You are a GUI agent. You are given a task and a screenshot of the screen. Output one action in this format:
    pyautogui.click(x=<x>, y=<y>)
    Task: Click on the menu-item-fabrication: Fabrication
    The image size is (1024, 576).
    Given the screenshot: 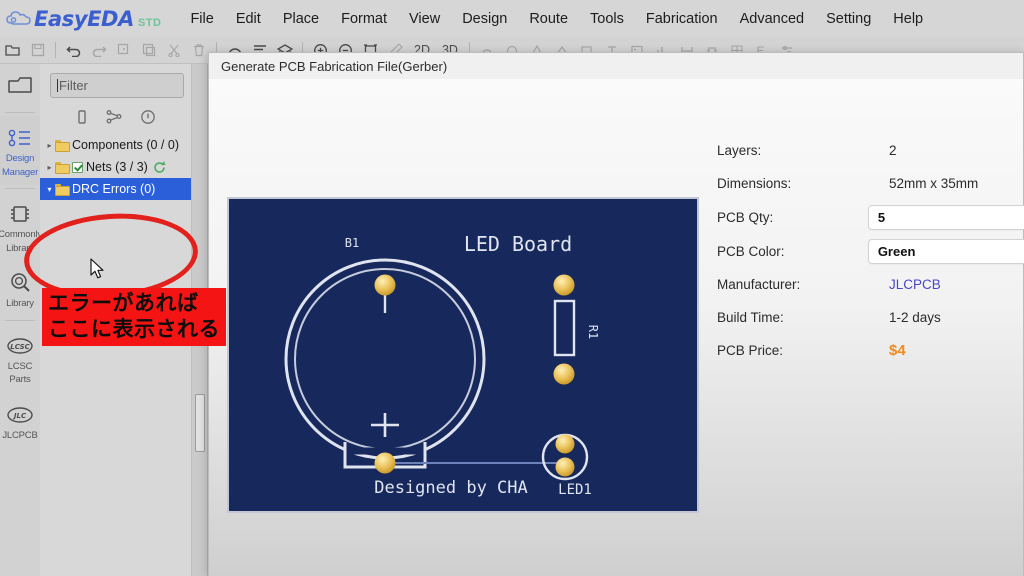 What is the action you would take?
    pyautogui.click(x=682, y=19)
    